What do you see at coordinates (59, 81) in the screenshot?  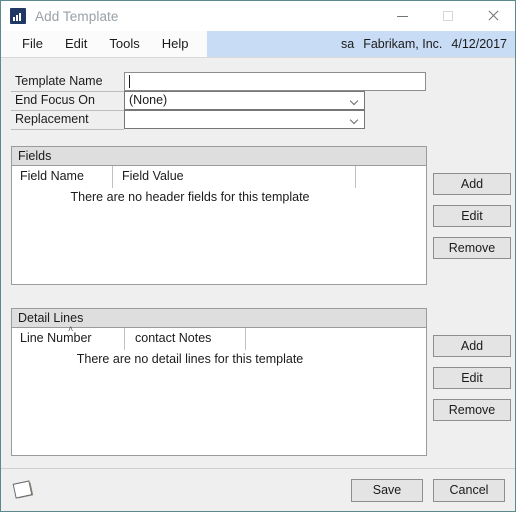 I see `template-name-label: Template Name` at bounding box center [59, 81].